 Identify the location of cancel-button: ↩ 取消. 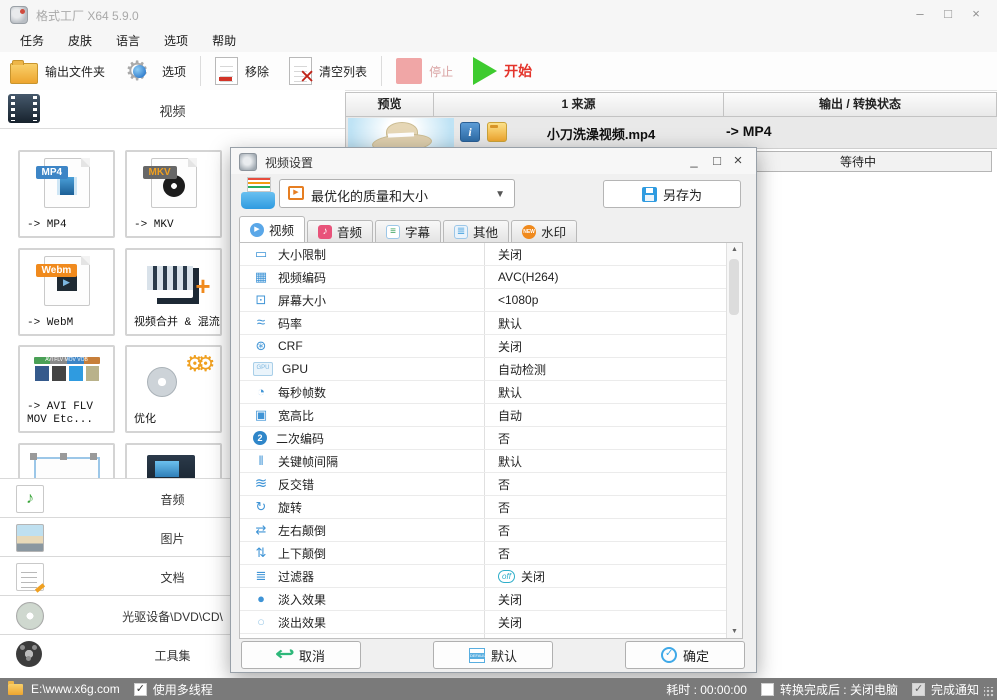
(301, 655).